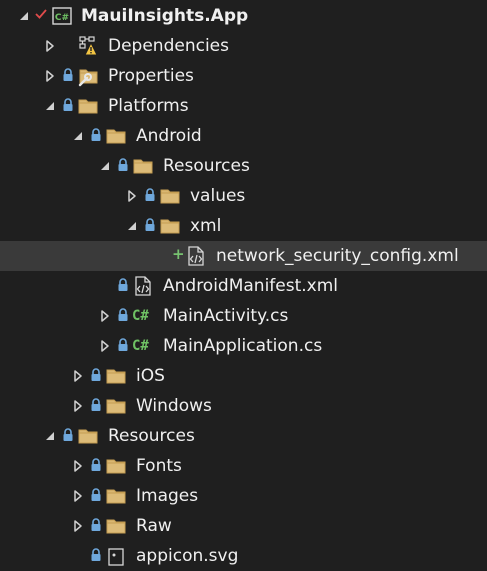 The width and height of the screenshot is (487, 571). I want to click on tree-item-fonts: Fonts, so click(243, 466).